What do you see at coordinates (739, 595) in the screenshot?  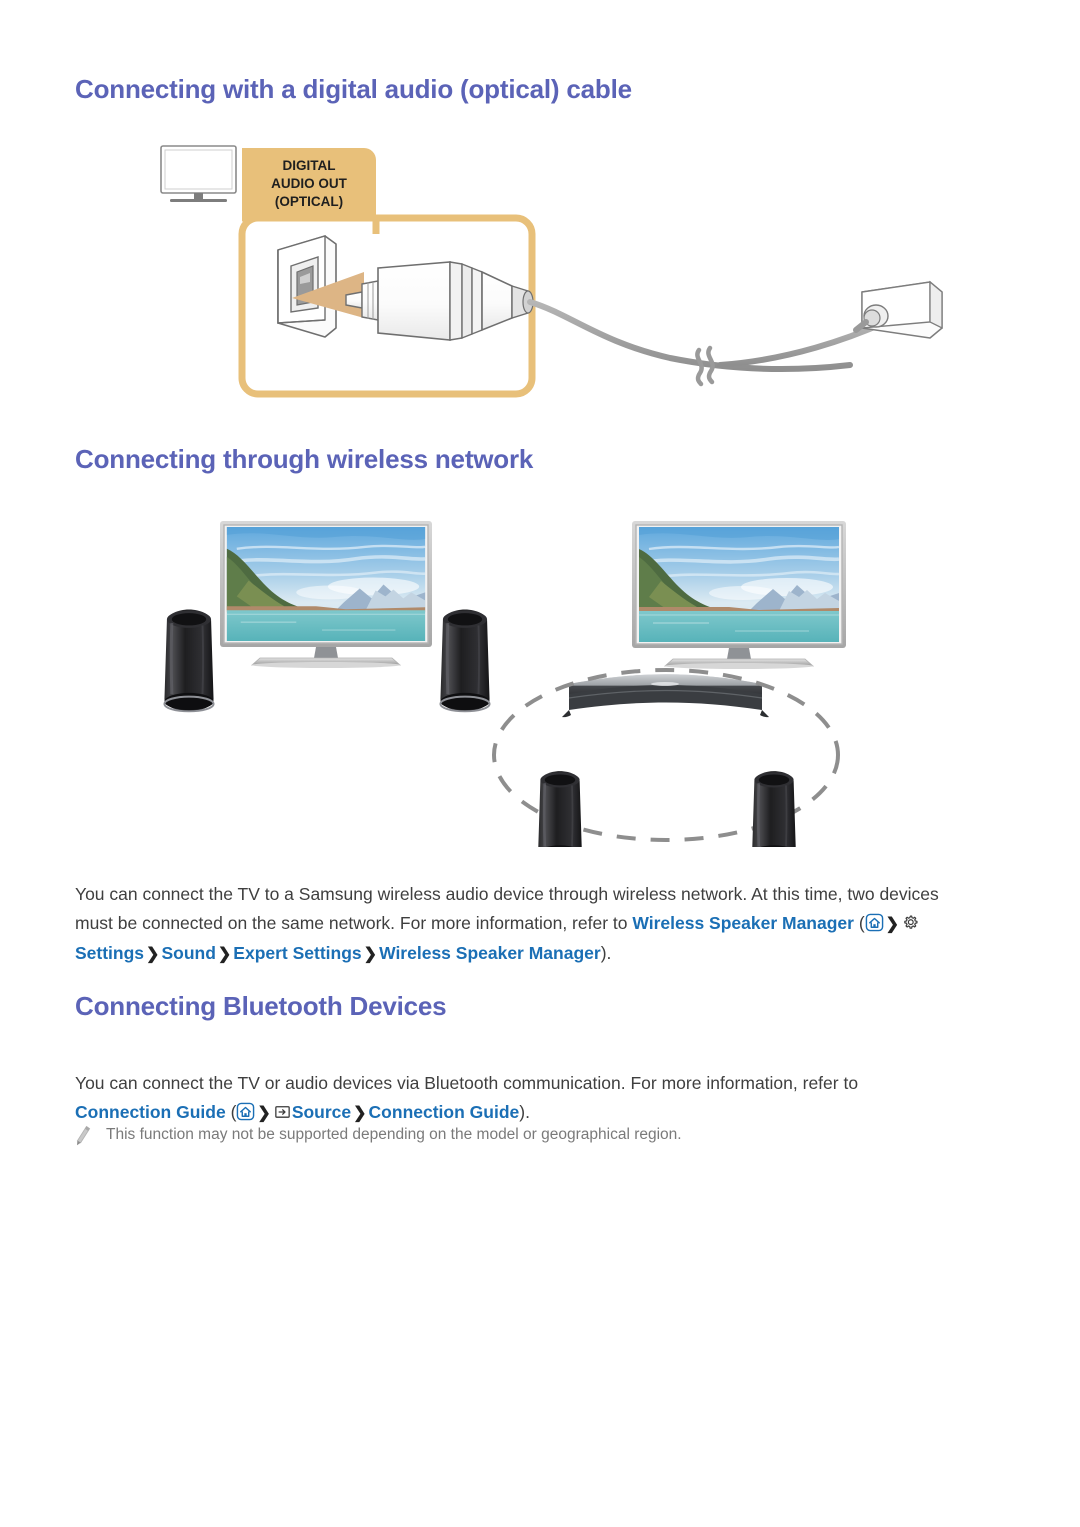 I see `curved-tv` at bounding box center [739, 595].